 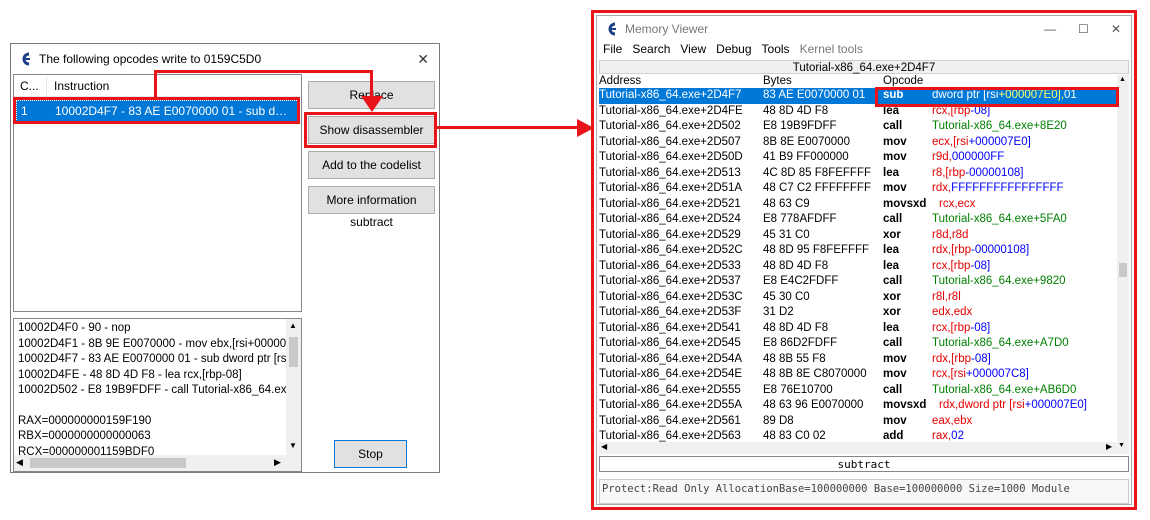 What do you see at coordinates (999, 282) in the screenshot?
I see `disasm-operands: Tutorial-x86_64.exe+9820` at bounding box center [999, 282].